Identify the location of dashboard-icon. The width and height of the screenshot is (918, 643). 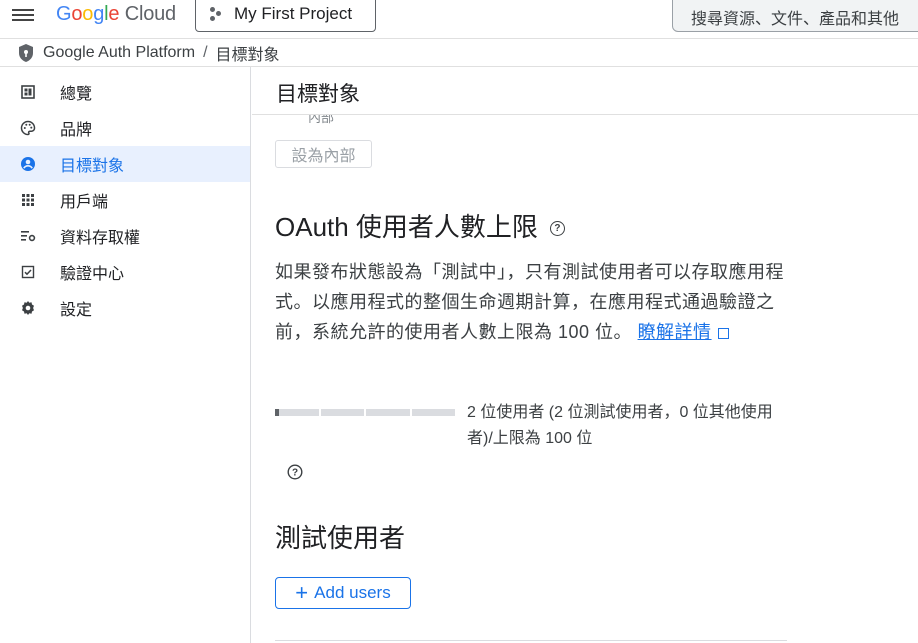
(28, 92).